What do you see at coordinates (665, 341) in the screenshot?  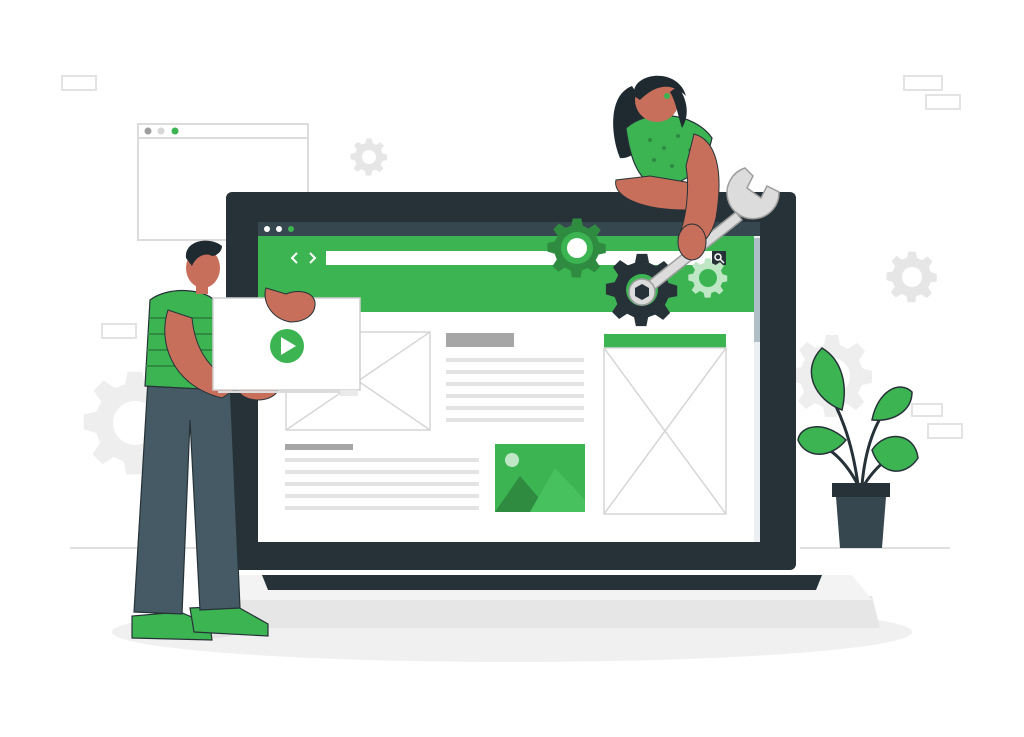 I see `sidebar-card-header` at bounding box center [665, 341].